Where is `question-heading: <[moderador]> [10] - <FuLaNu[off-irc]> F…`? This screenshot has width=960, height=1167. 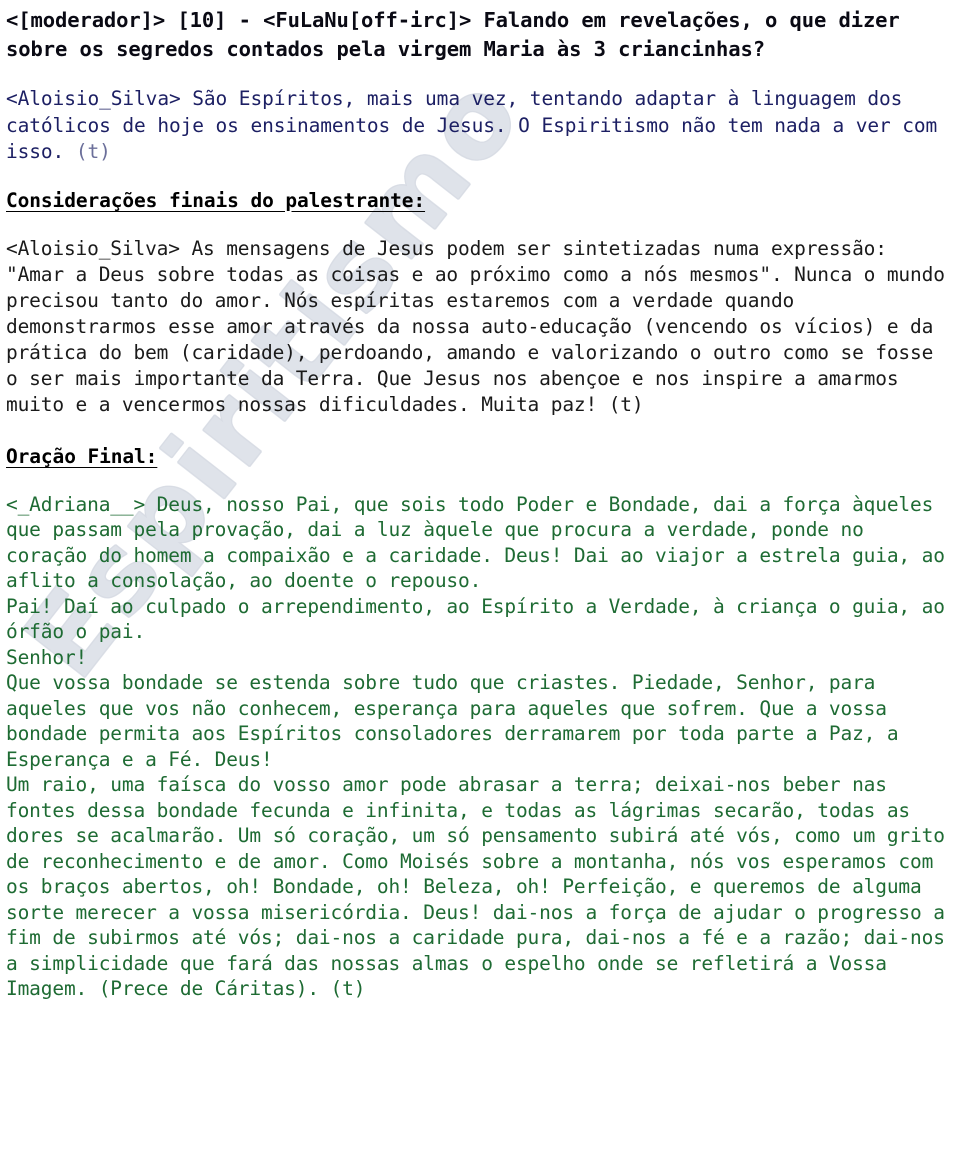 question-heading: <[moderador]> [10] - <FuLaNu[off-irc]> F… is located at coordinates (459, 34).